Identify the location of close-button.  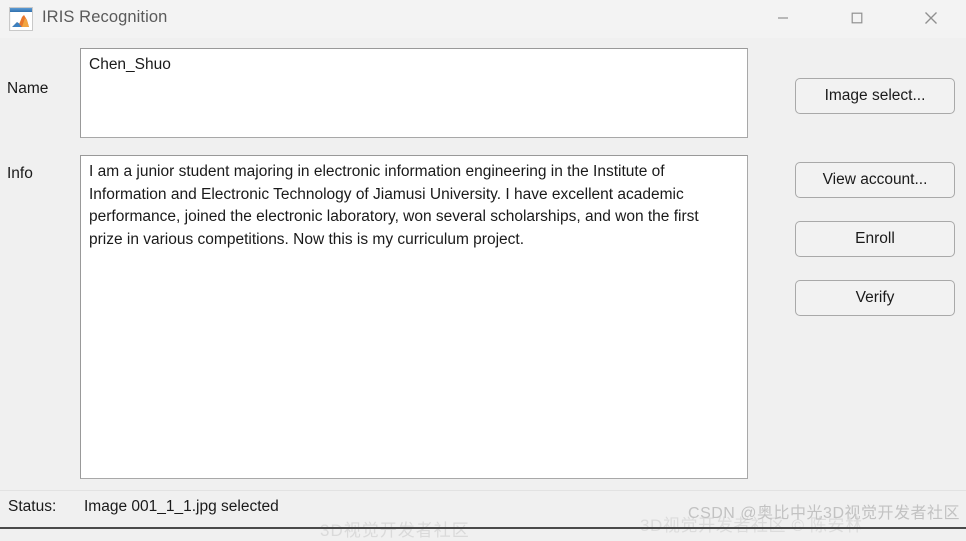
(931, 18).